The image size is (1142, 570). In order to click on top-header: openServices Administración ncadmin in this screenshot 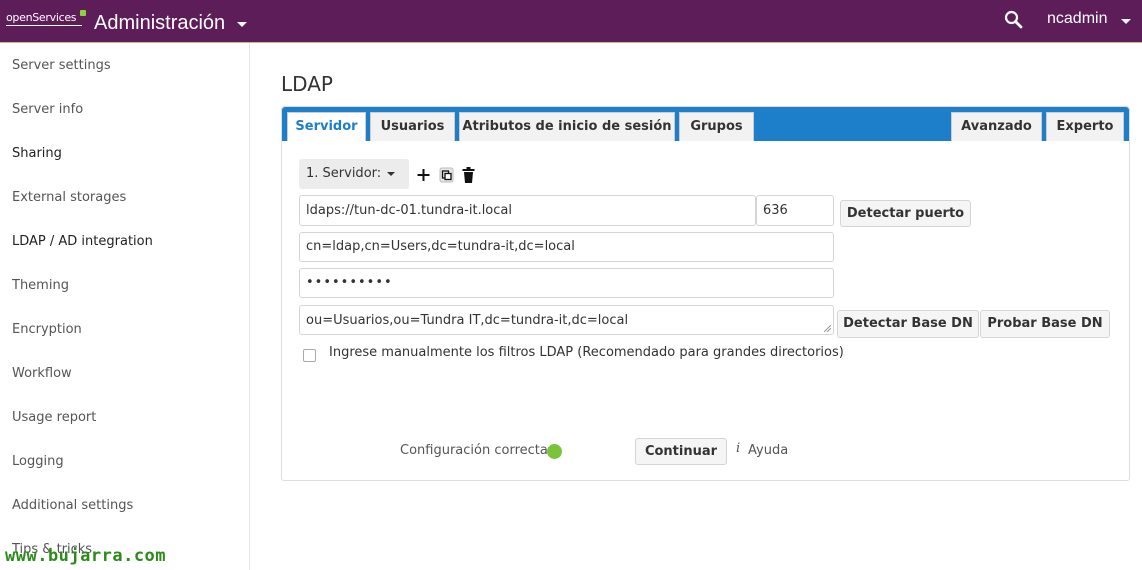, I will do `click(571, 21)`.